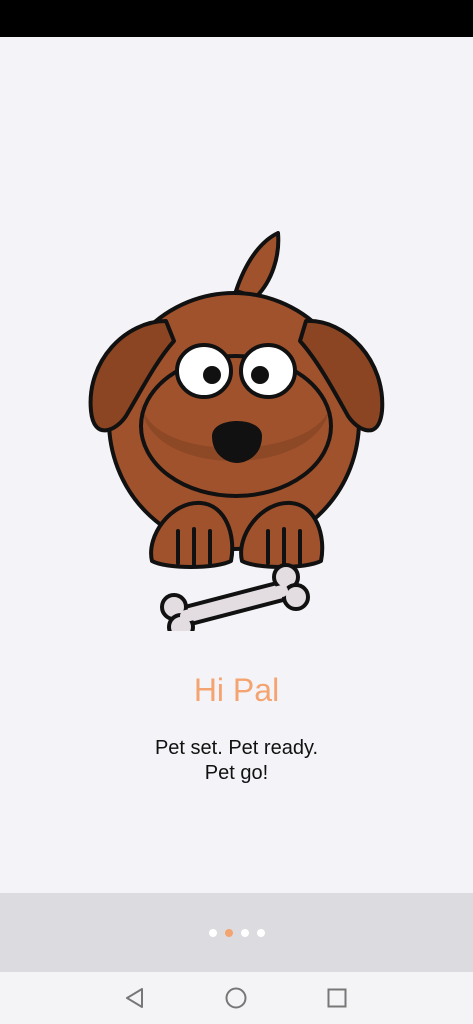  Describe the element at coordinates (337, 998) in the screenshot. I see `recents-square-icon` at that location.